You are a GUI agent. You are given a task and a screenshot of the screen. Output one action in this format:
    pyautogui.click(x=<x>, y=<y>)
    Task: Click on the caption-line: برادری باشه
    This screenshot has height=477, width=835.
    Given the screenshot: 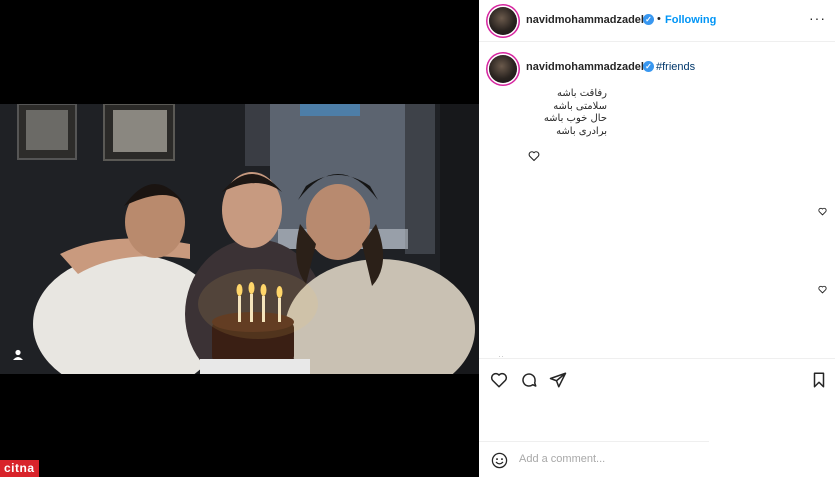 What is the action you would take?
    pyautogui.click(x=581, y=131)
    